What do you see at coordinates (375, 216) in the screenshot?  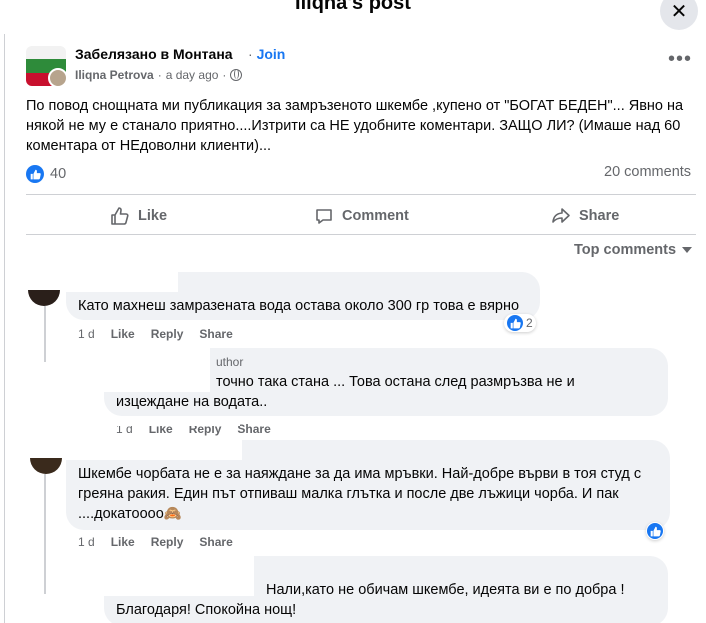 I see `comment-label: Comment` at bounding box center [375, 216].